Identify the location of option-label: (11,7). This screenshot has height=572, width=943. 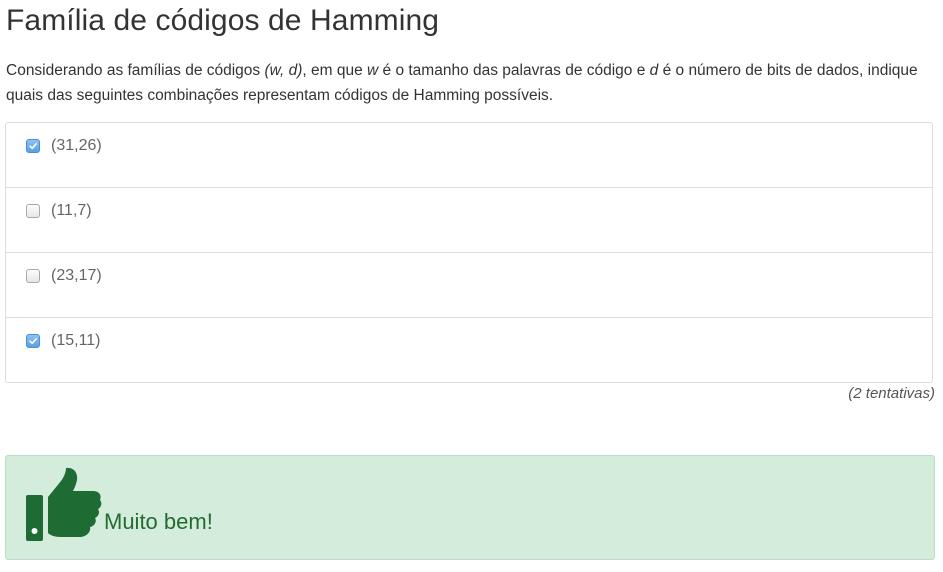
(71, 210).